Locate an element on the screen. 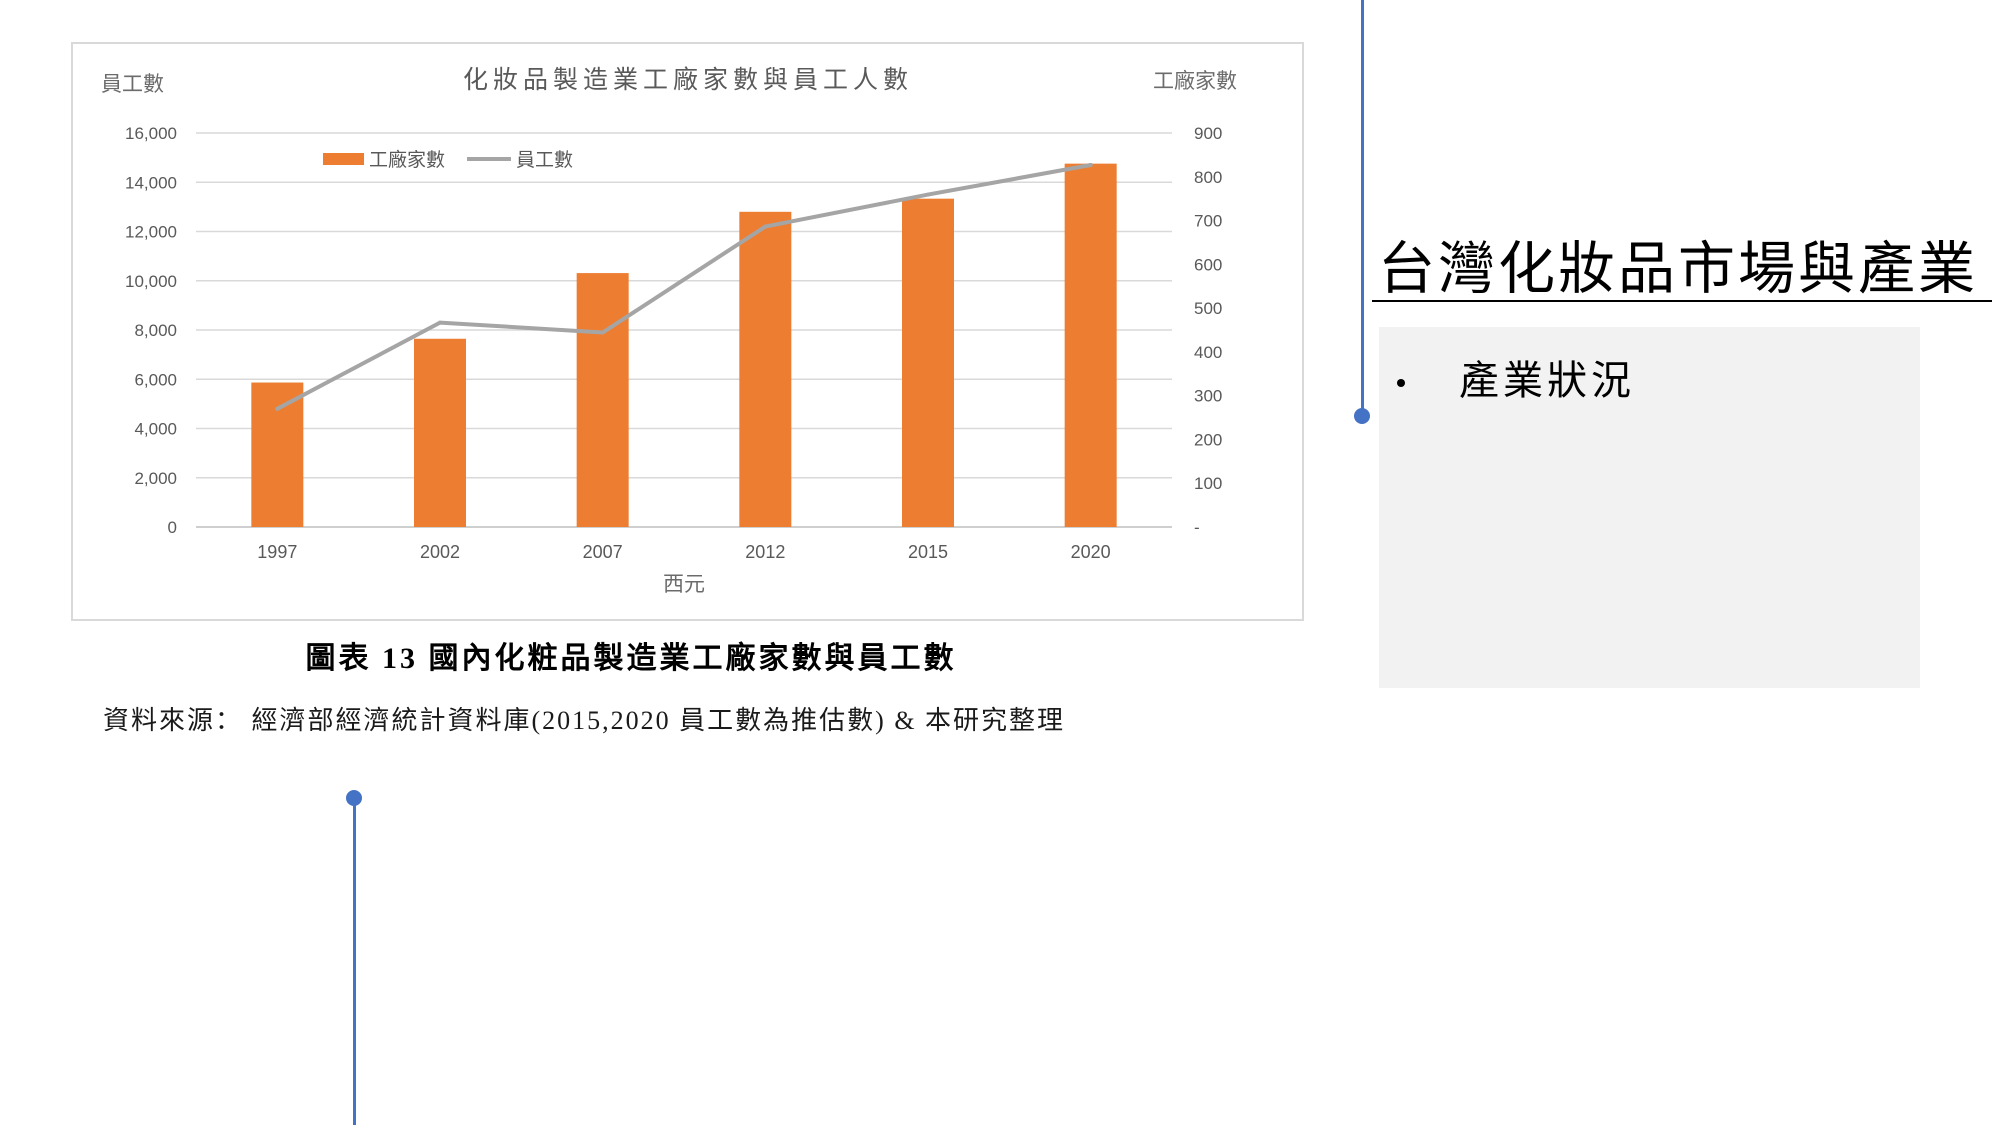  x-tick-label: 1997 is located at coordinates (277, 552).